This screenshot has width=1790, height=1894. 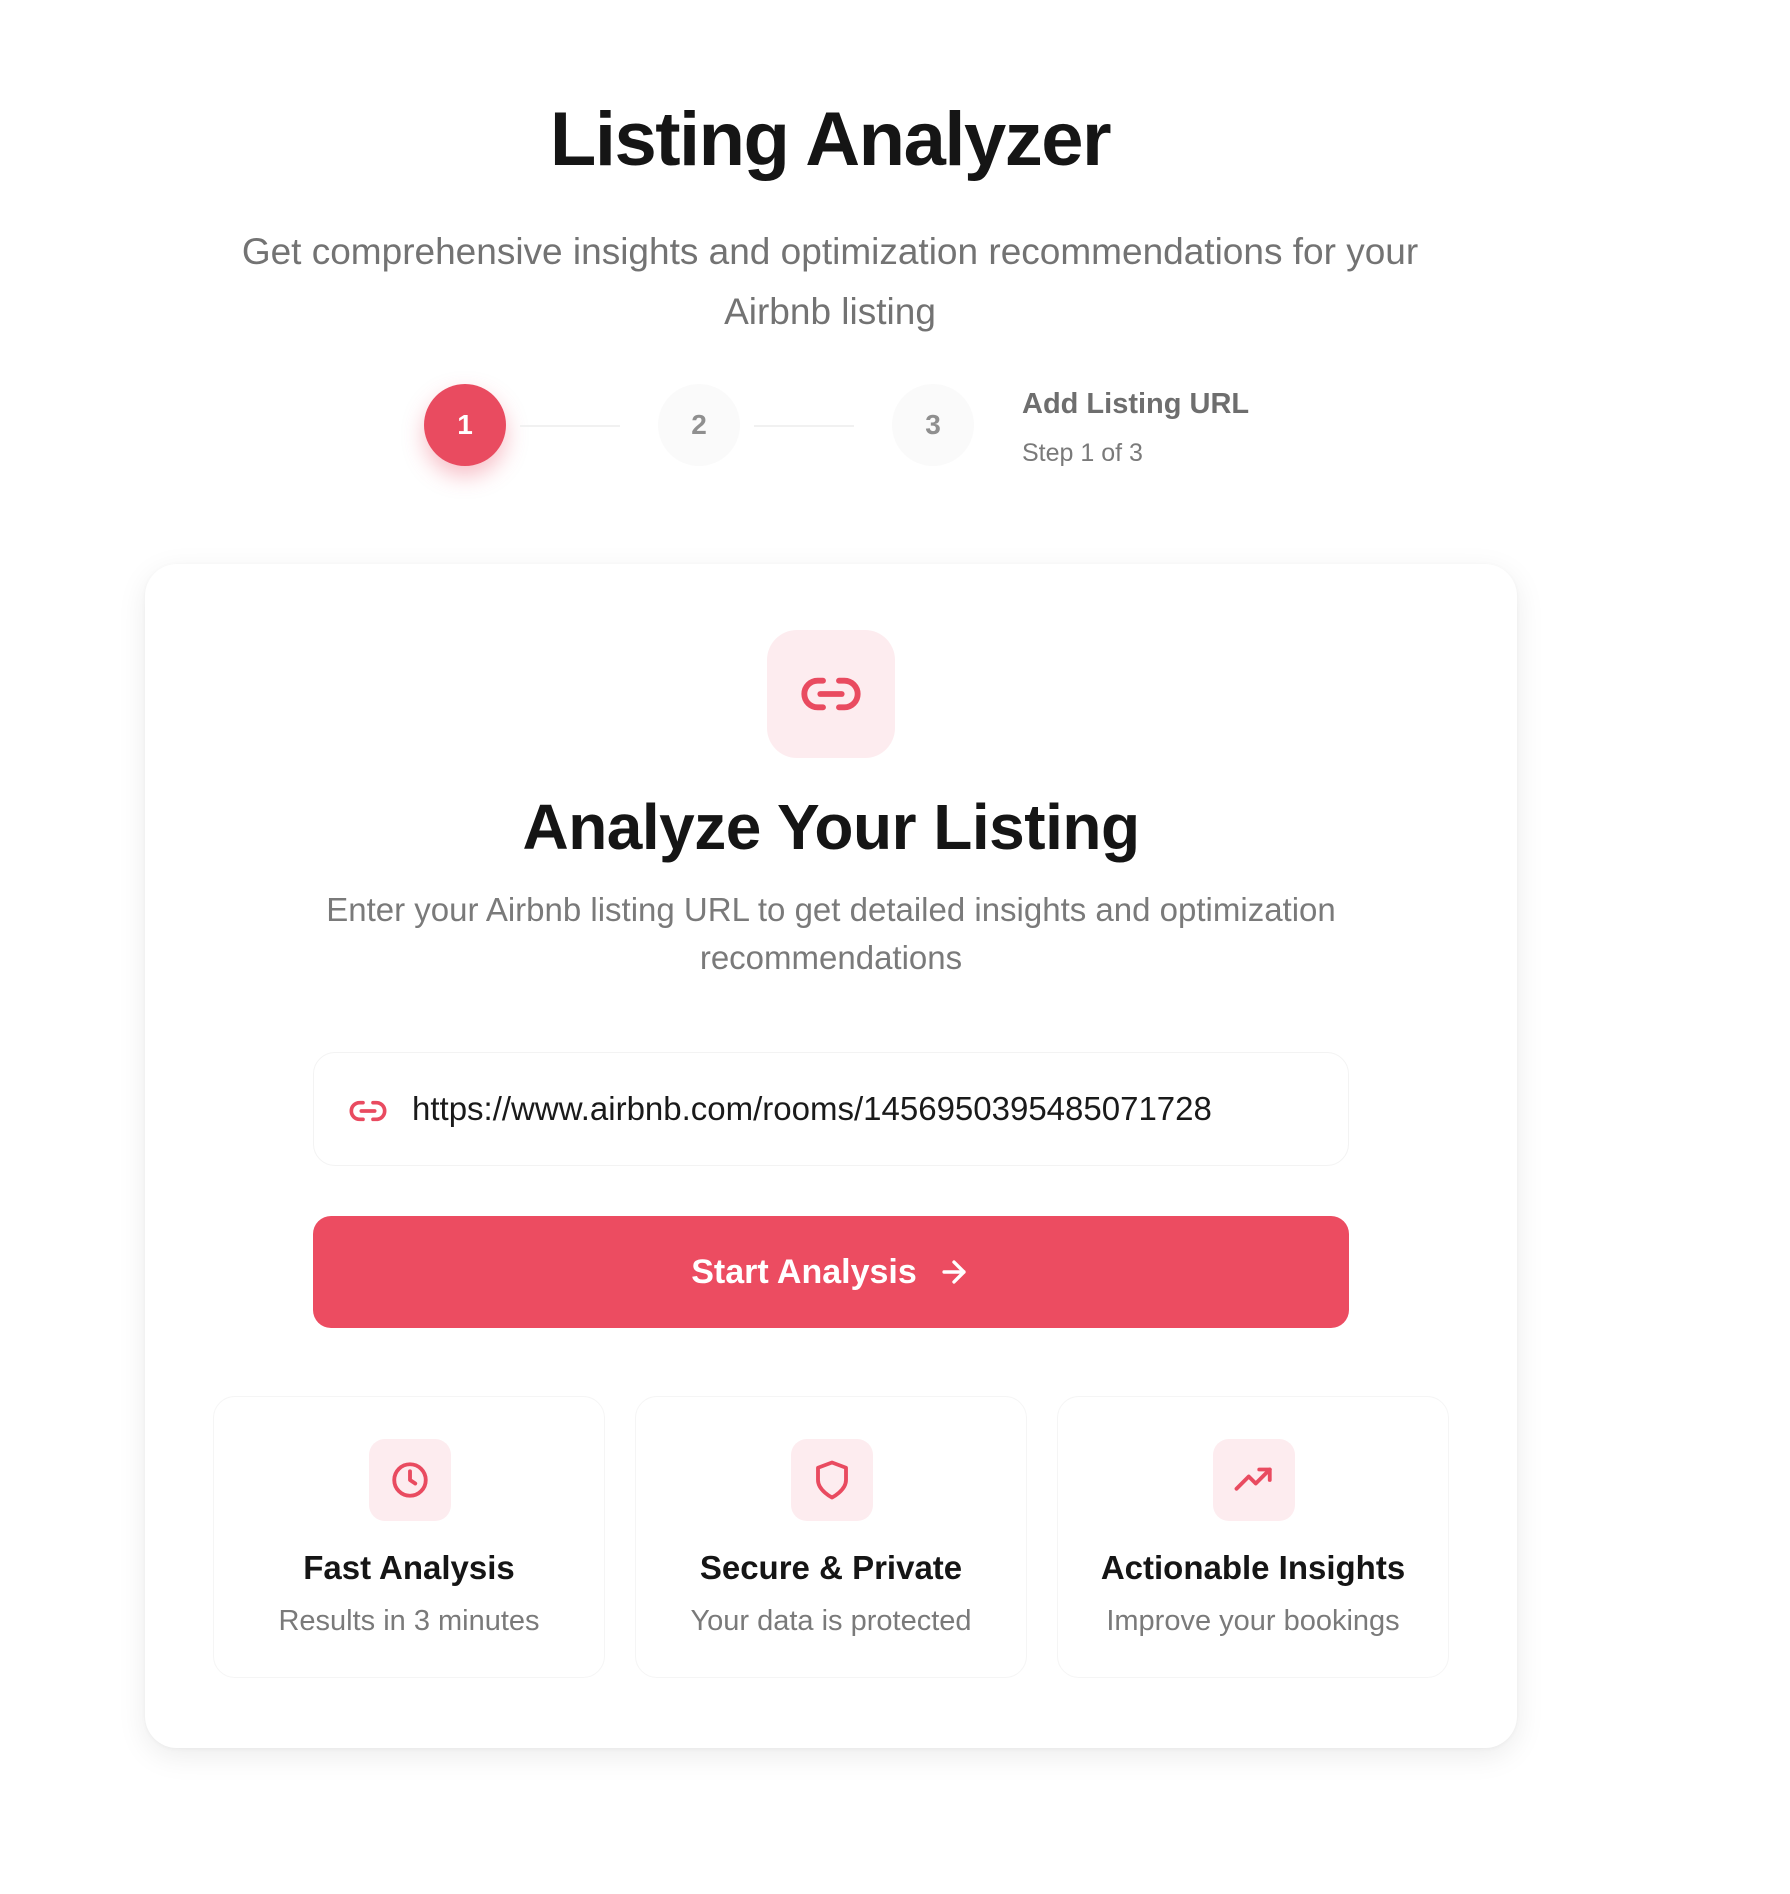 I want to click on feature-card-secure-private: Secure & Private Your data is protected, so click(x=831, y=1537).